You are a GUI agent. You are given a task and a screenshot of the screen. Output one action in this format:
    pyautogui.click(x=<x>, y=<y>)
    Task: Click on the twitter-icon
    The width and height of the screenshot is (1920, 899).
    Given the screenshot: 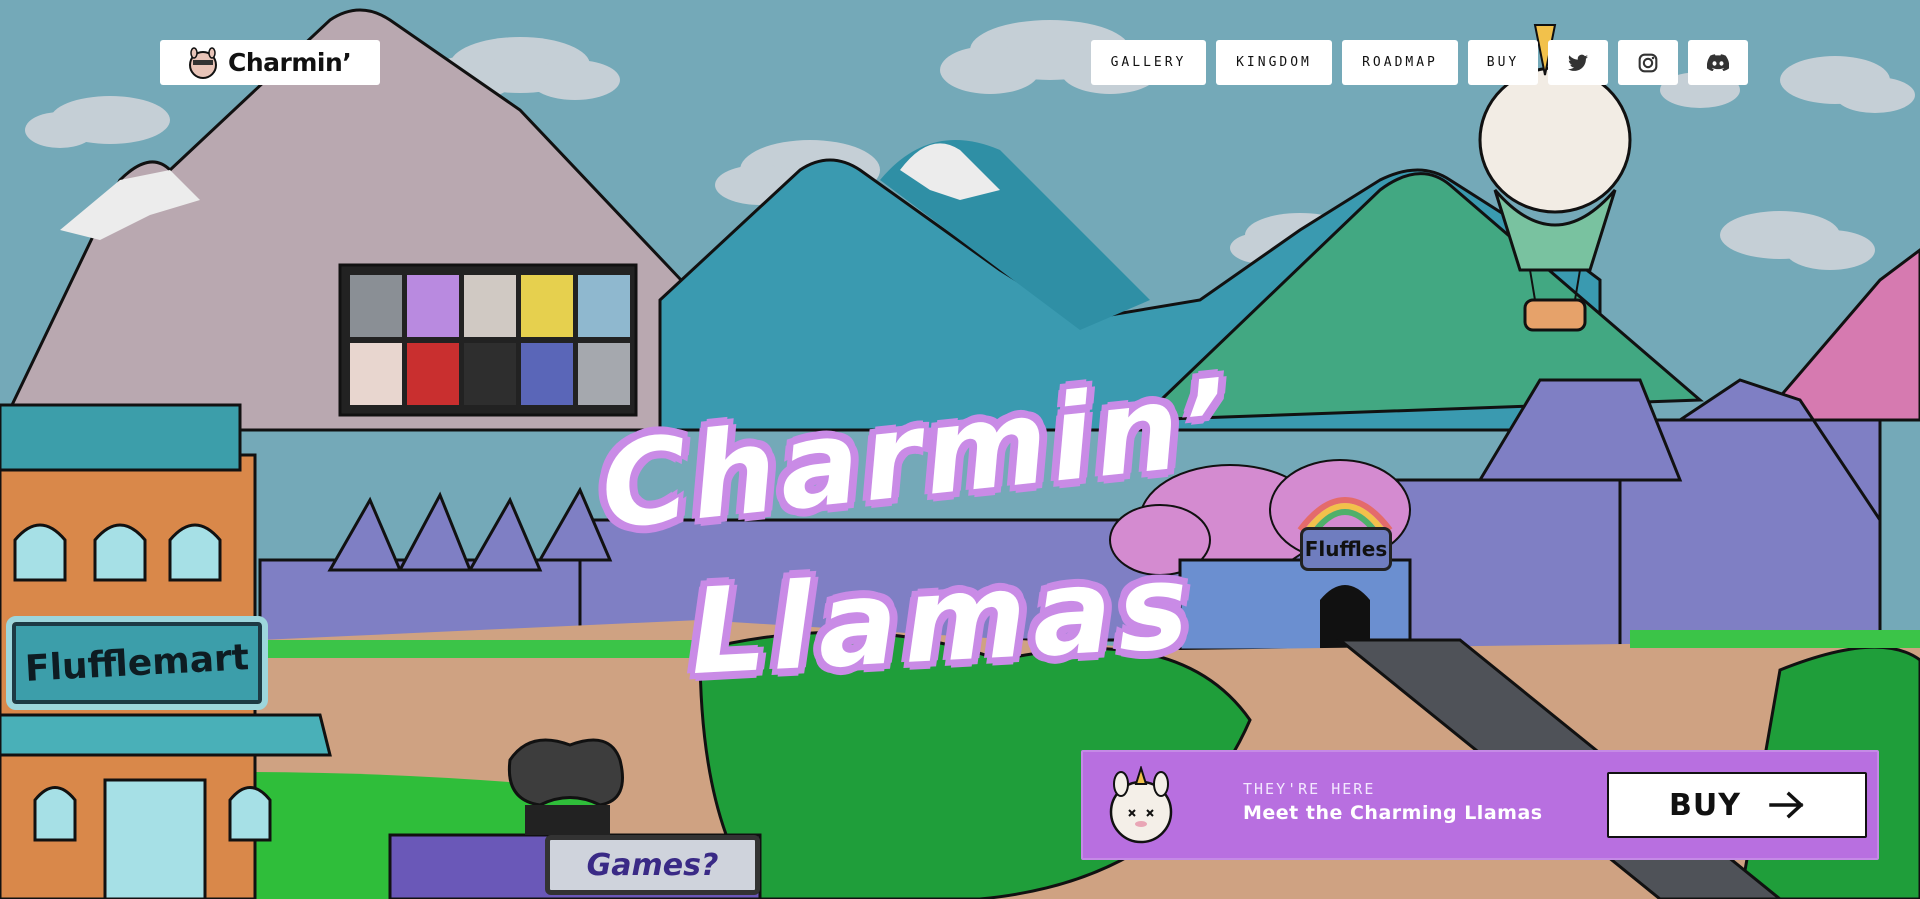 What is the action you would take?
    pyautogui.click(x=1578, y=62)
    